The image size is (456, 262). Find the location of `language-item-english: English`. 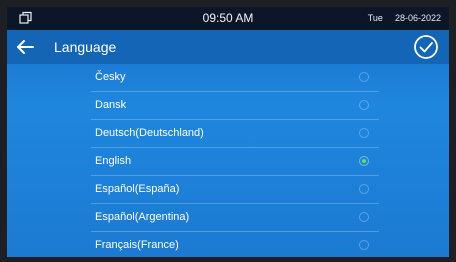

language-item-english: English is located at coordinates (235, 162).